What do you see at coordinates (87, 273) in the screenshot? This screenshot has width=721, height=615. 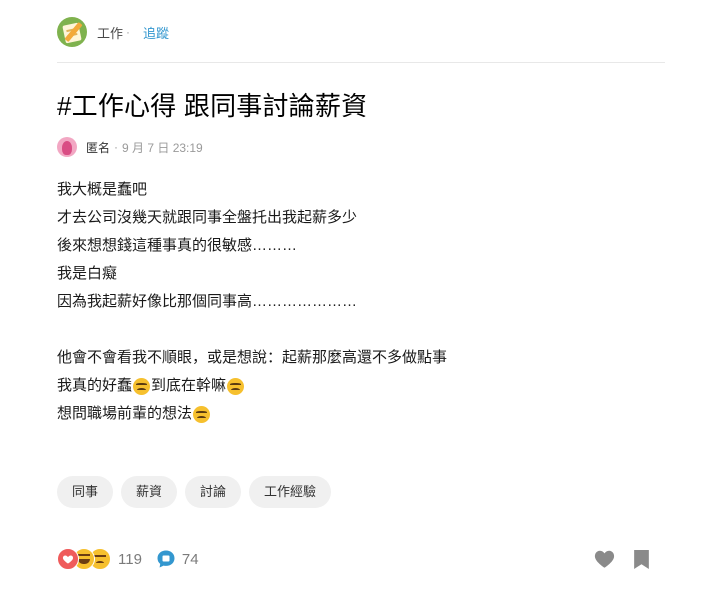 I see `post-line-text: 我是白癡` at bounding box center [87, 273].